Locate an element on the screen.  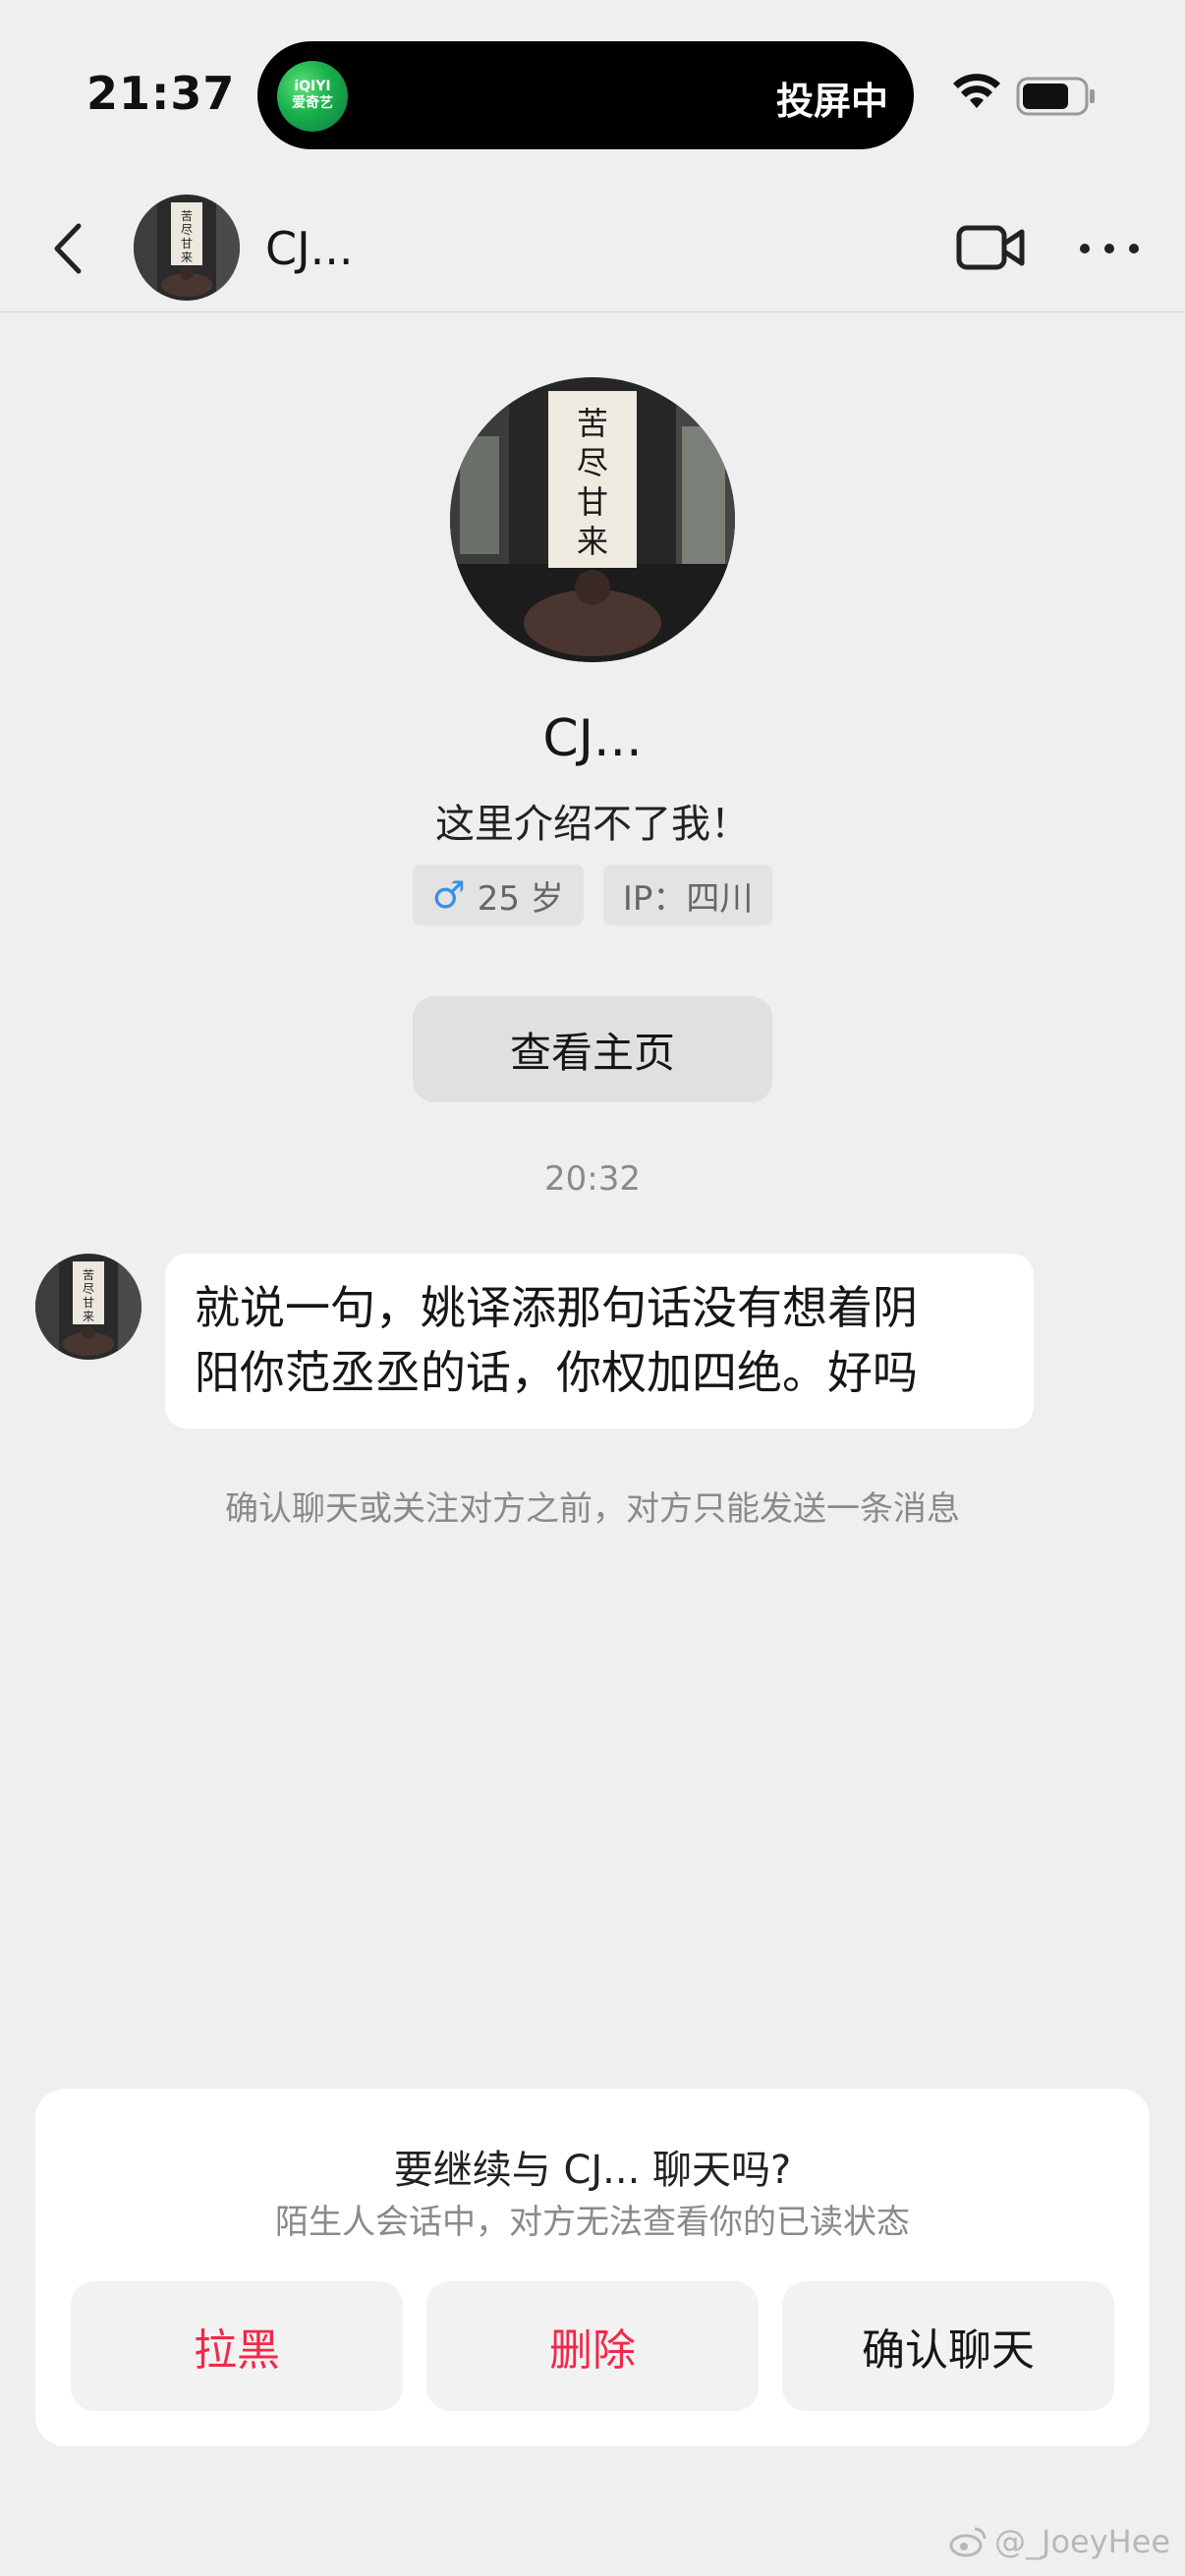
continue-chat-subtitle: 陌生人会话中，对方无法查看你的已读状态 is located at coordinates (592, 2222).